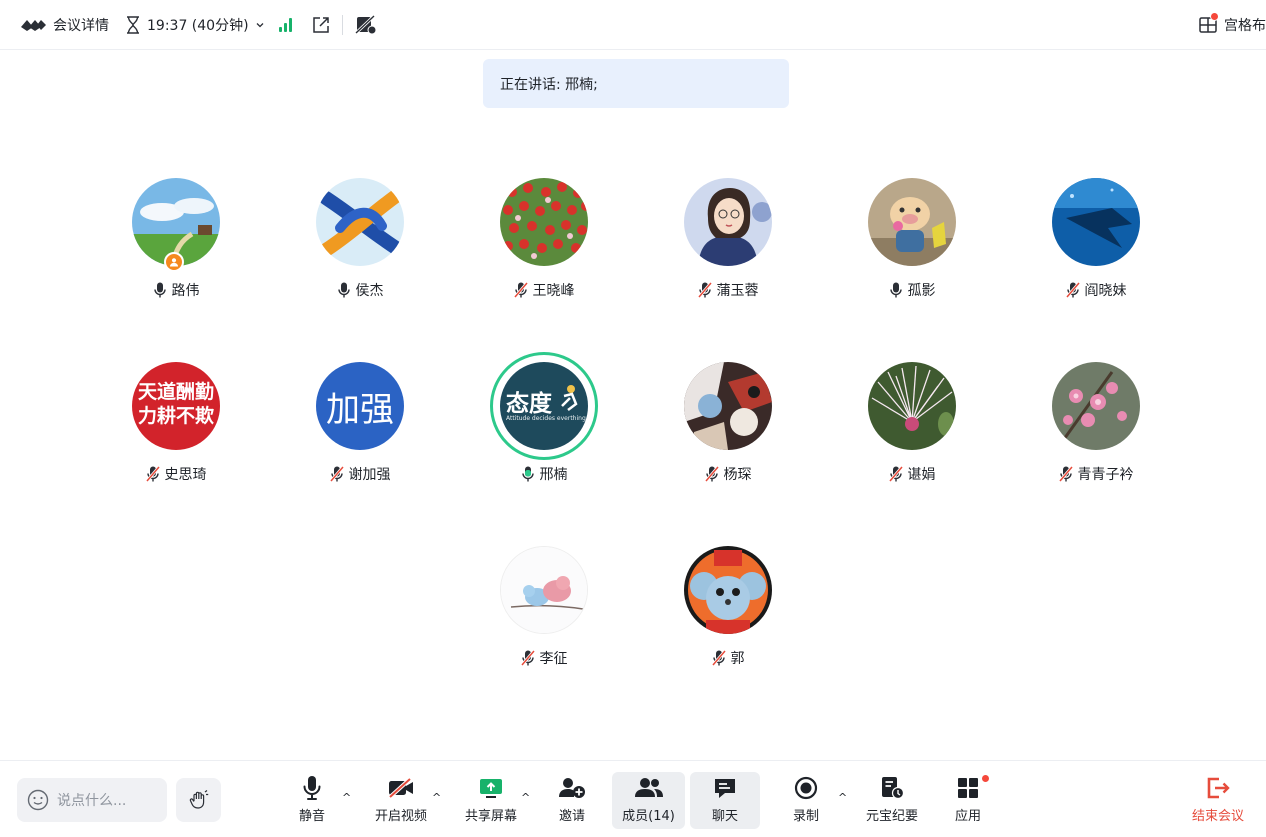  What do you see at coordinates (369, 291) in the screenshot?
I see `participant-name: 侯杰` at bounding box center [369, 291].